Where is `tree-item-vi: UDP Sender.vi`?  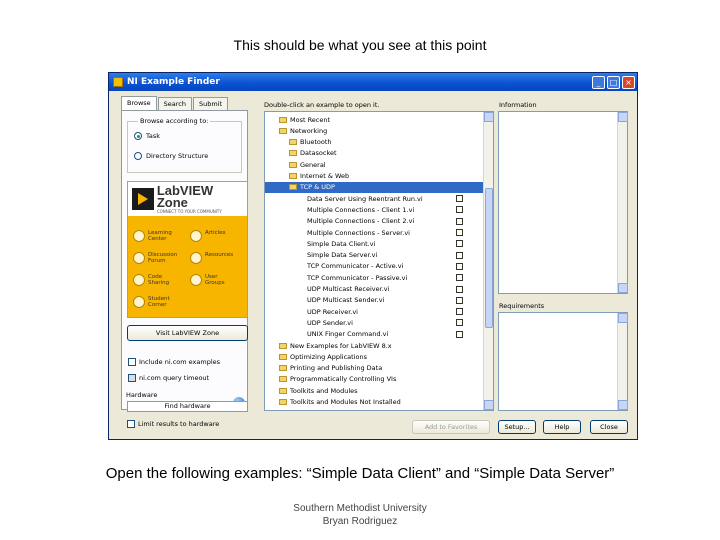
tree-item-vi: UDP Sender.vi is located at coordinates (374, 322).